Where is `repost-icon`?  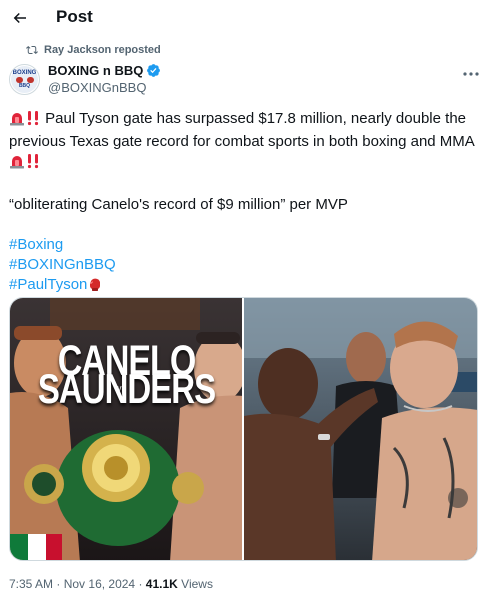
repost-icon is located at coordinates (32, 50).